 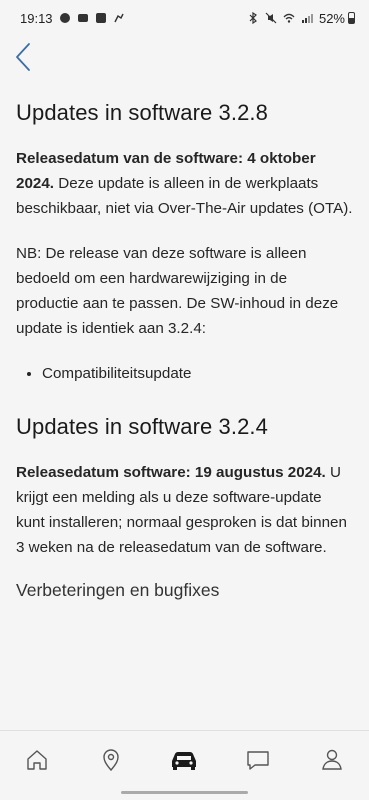 I want to click on whatsapp-icon, so click(x=64, y=18).